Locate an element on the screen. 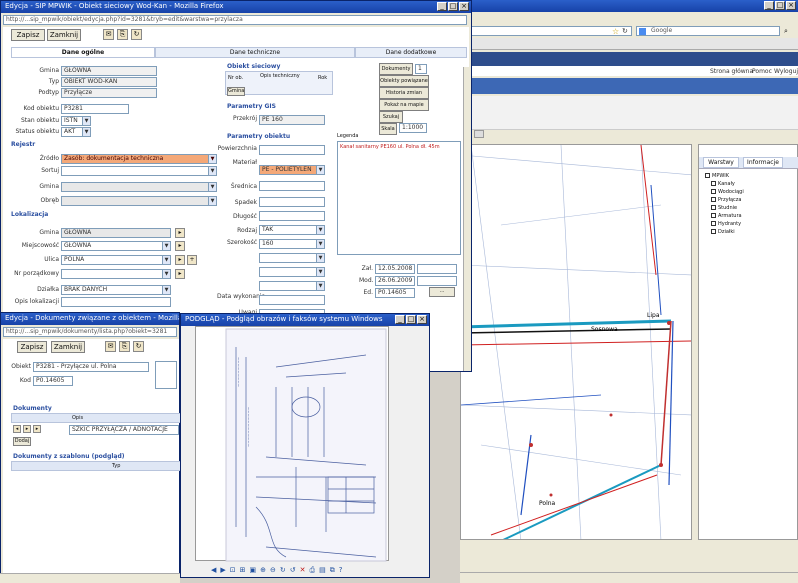 This screenshot has width=798, height=583. ed-button: ··· is located at coordinates (442, 292).